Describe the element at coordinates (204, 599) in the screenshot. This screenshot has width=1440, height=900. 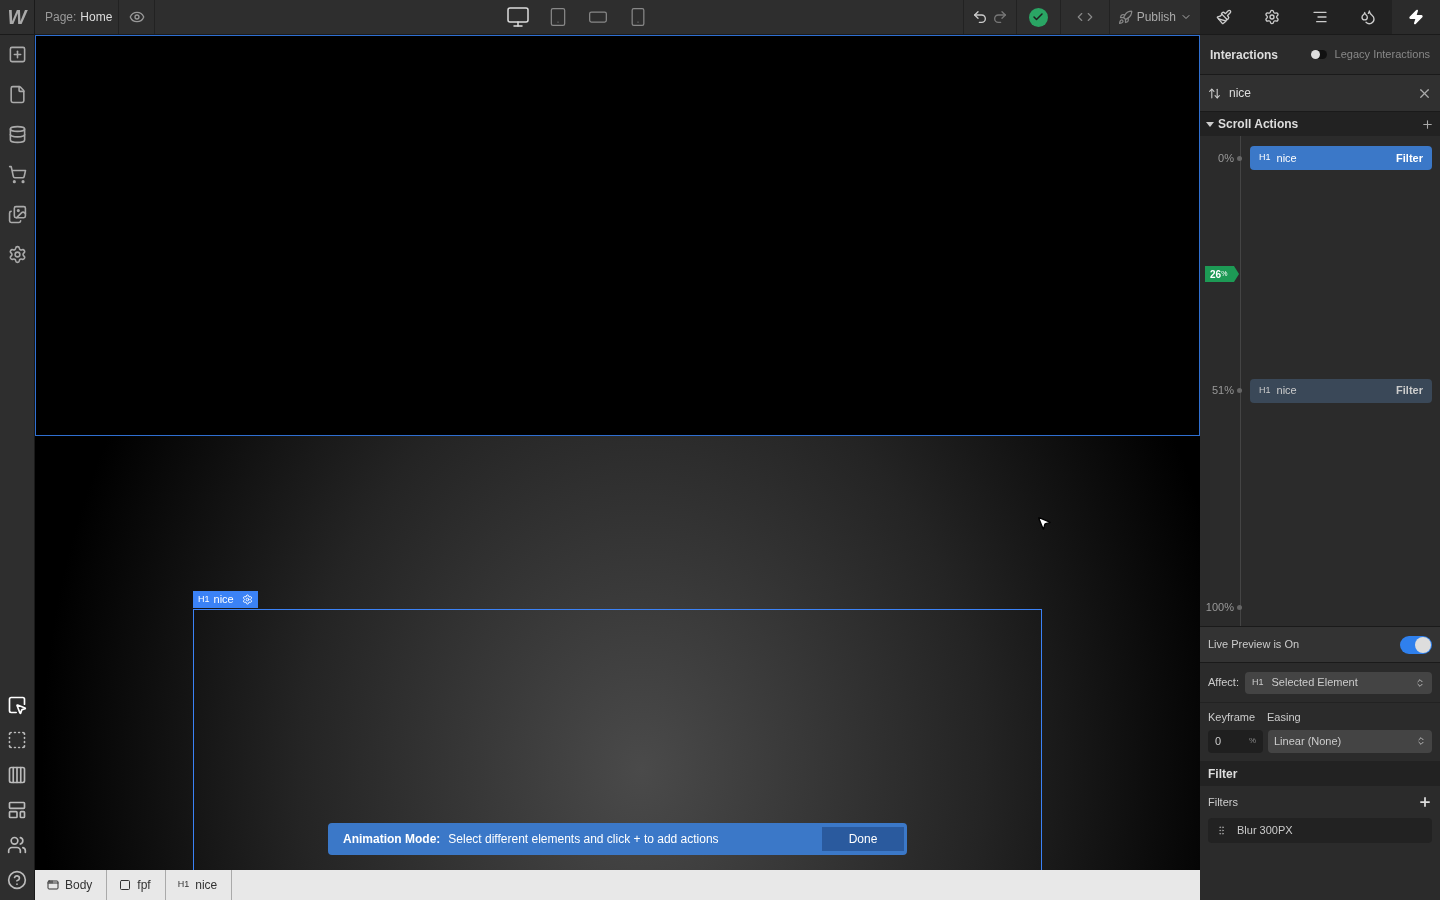
I see `tag-label: H1` at that location.